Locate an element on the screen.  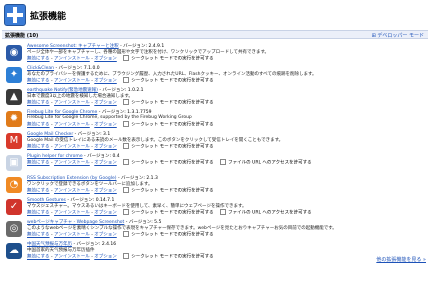
awesome-screenshot-icon: ◉ is located at coordinates (14, 53).